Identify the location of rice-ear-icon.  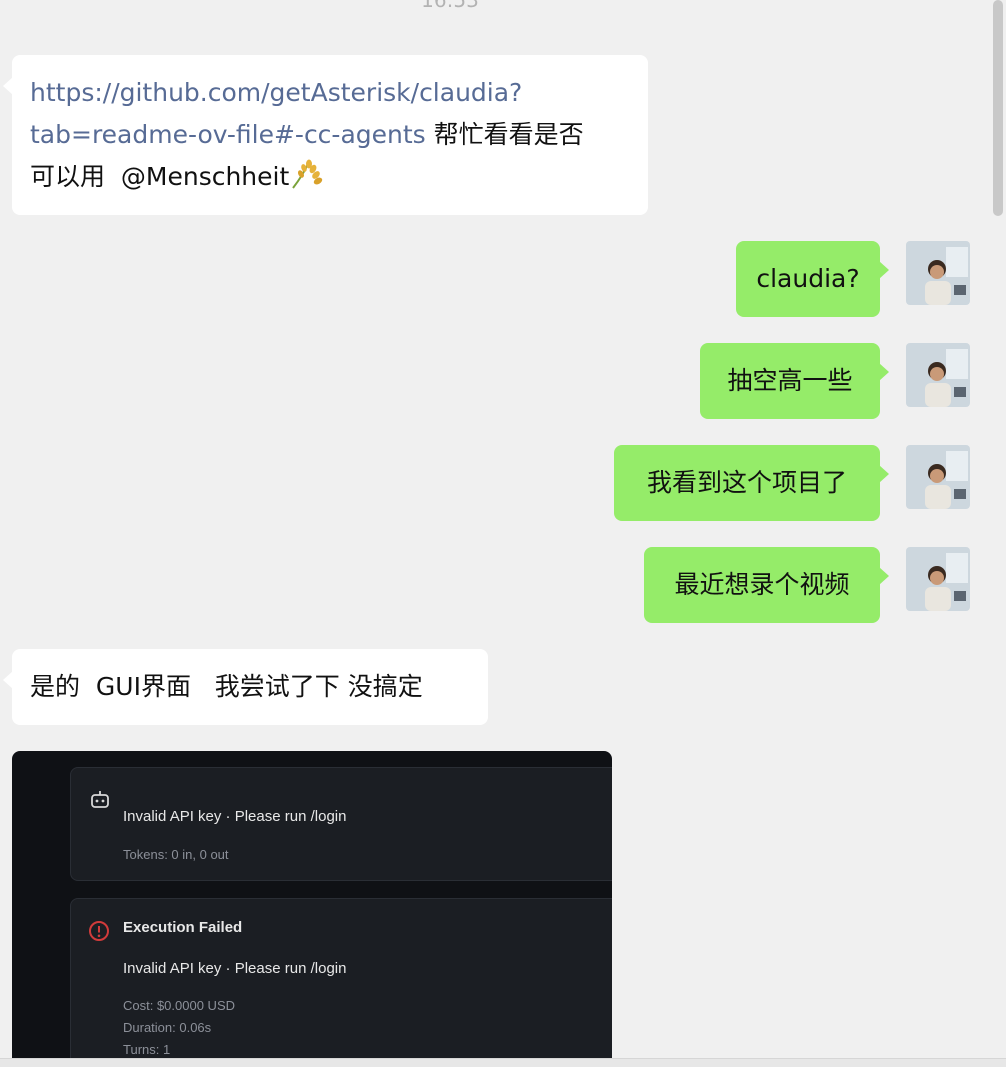
(307, 174).